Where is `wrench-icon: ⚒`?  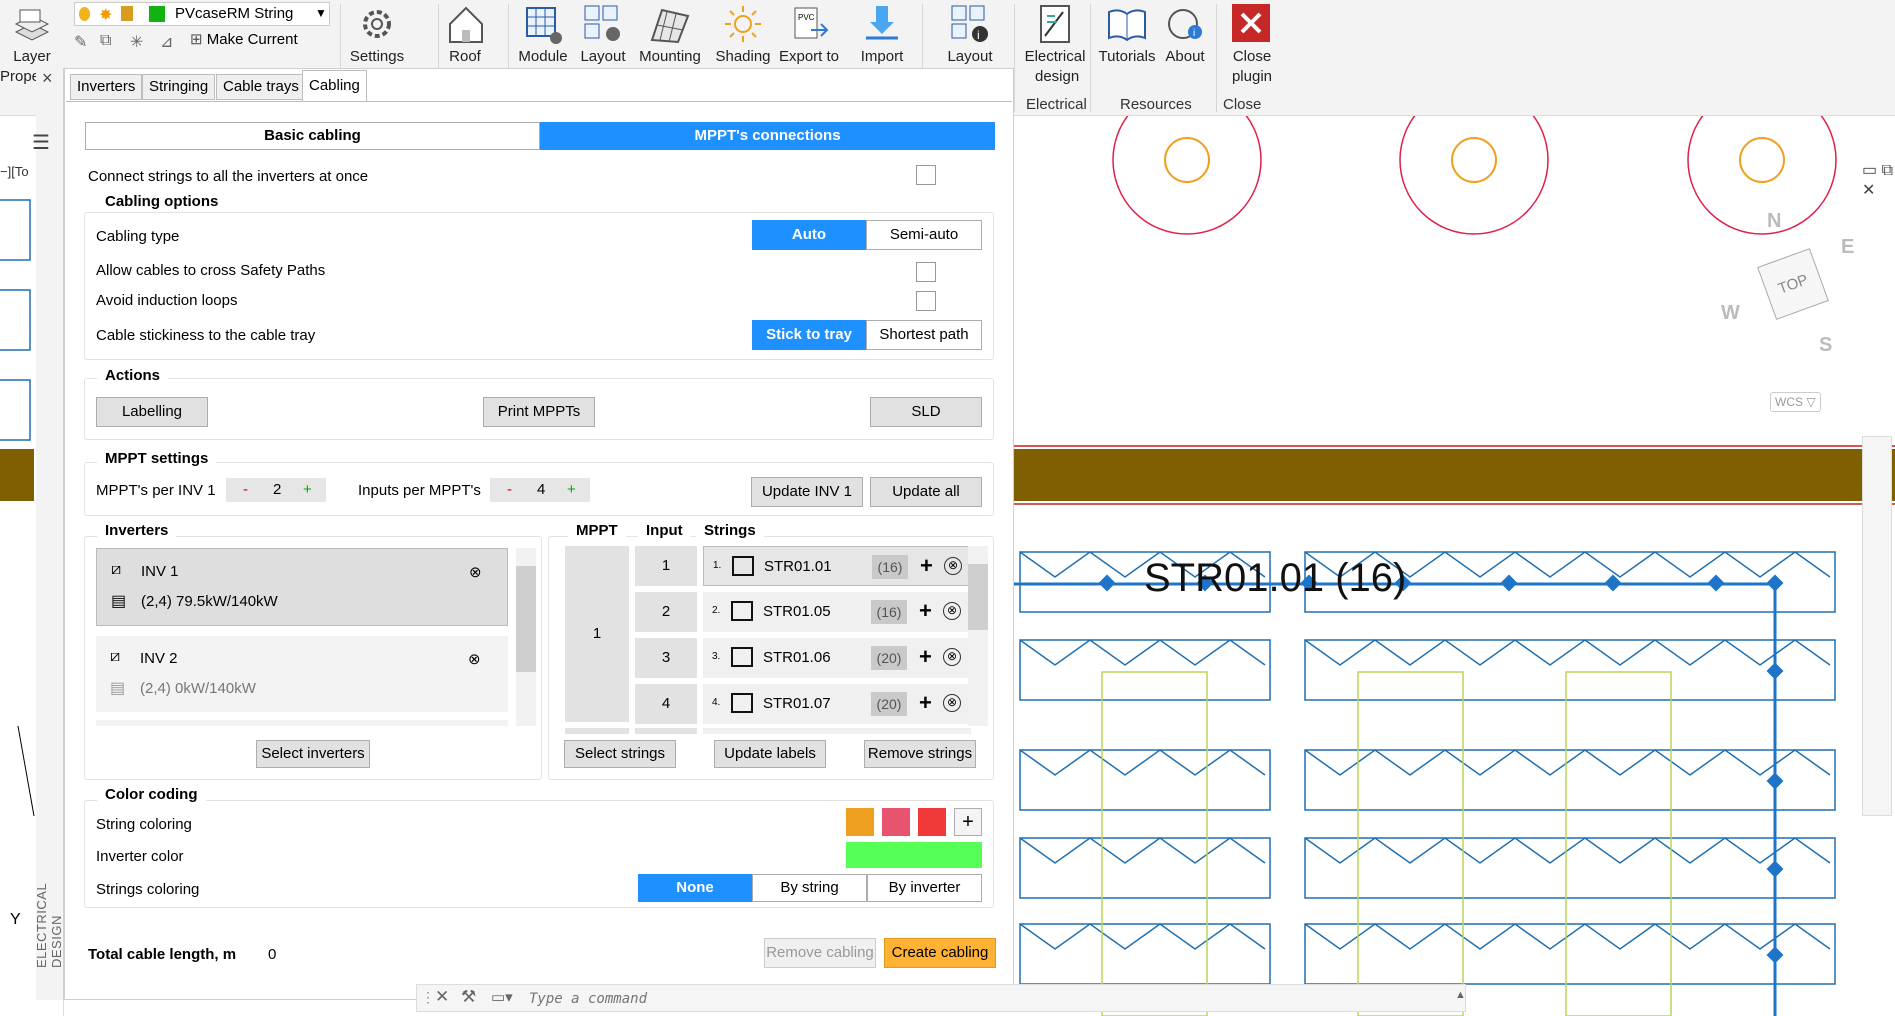 wrench-icon: ⚒ is located at coordinates (468, 997).